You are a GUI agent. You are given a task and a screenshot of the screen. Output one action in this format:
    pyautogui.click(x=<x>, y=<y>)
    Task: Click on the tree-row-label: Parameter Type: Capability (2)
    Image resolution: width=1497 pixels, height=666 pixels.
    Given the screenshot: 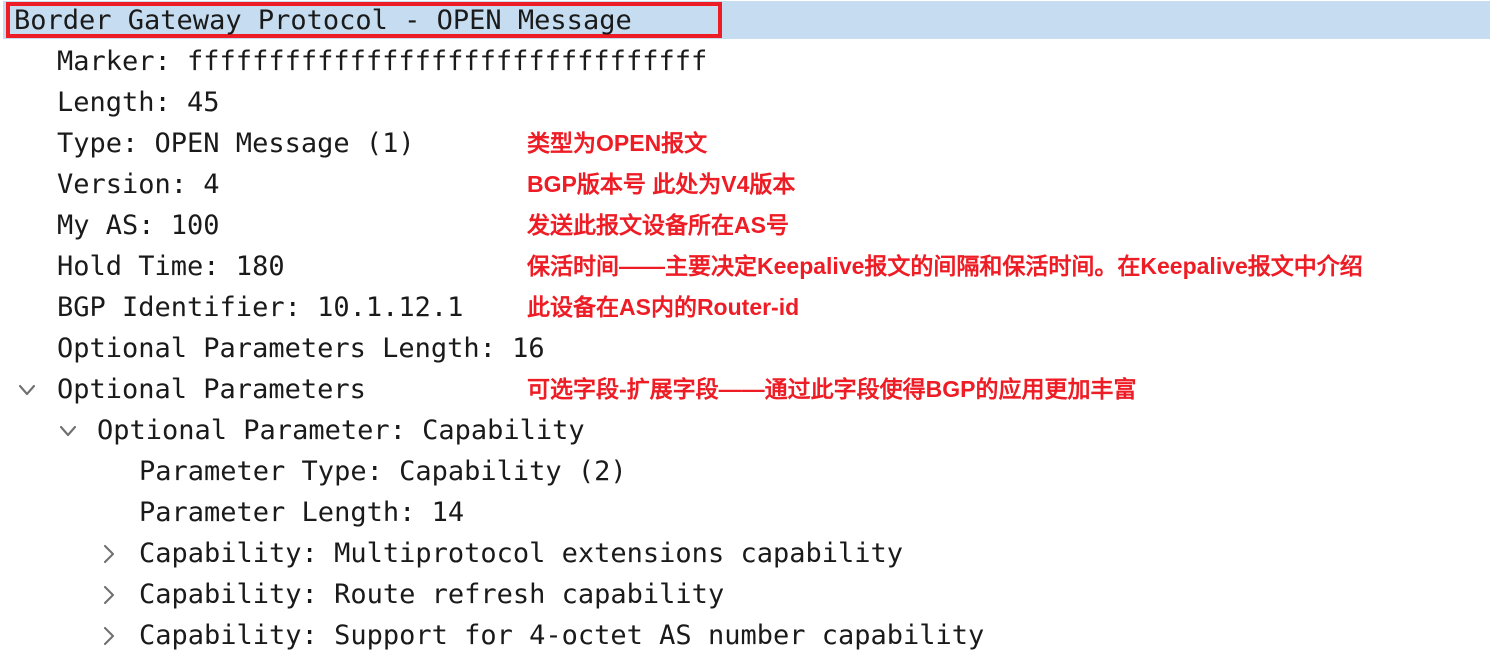 What is the action you would take?
    pyautogui.click(x=383, y=471)
    